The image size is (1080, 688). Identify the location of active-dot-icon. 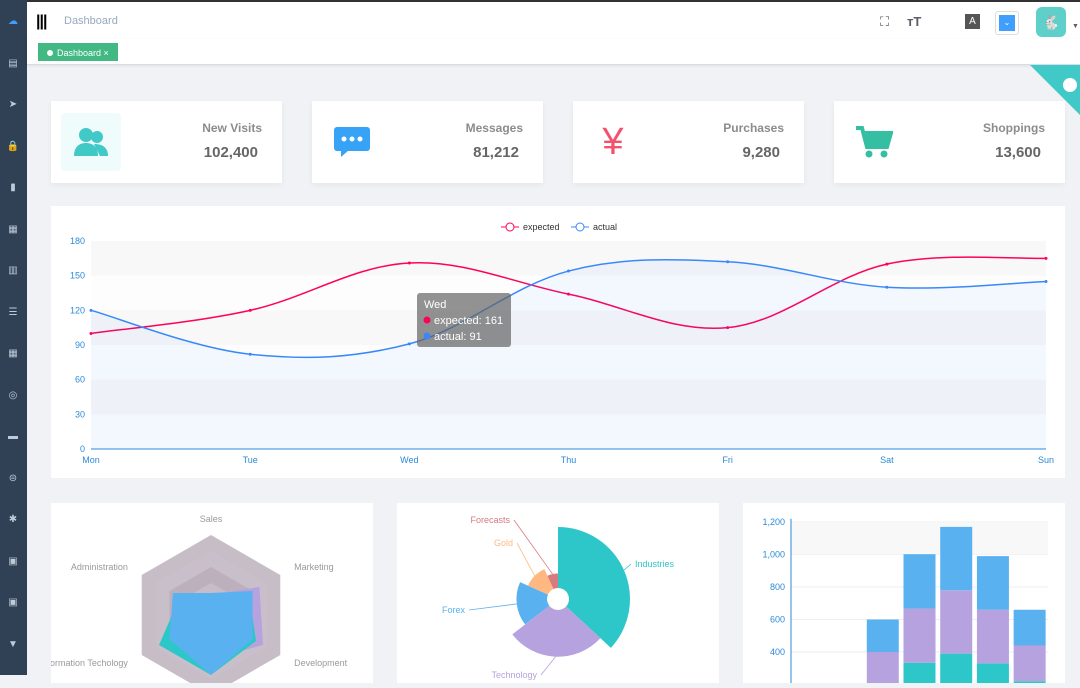
(50, 53).